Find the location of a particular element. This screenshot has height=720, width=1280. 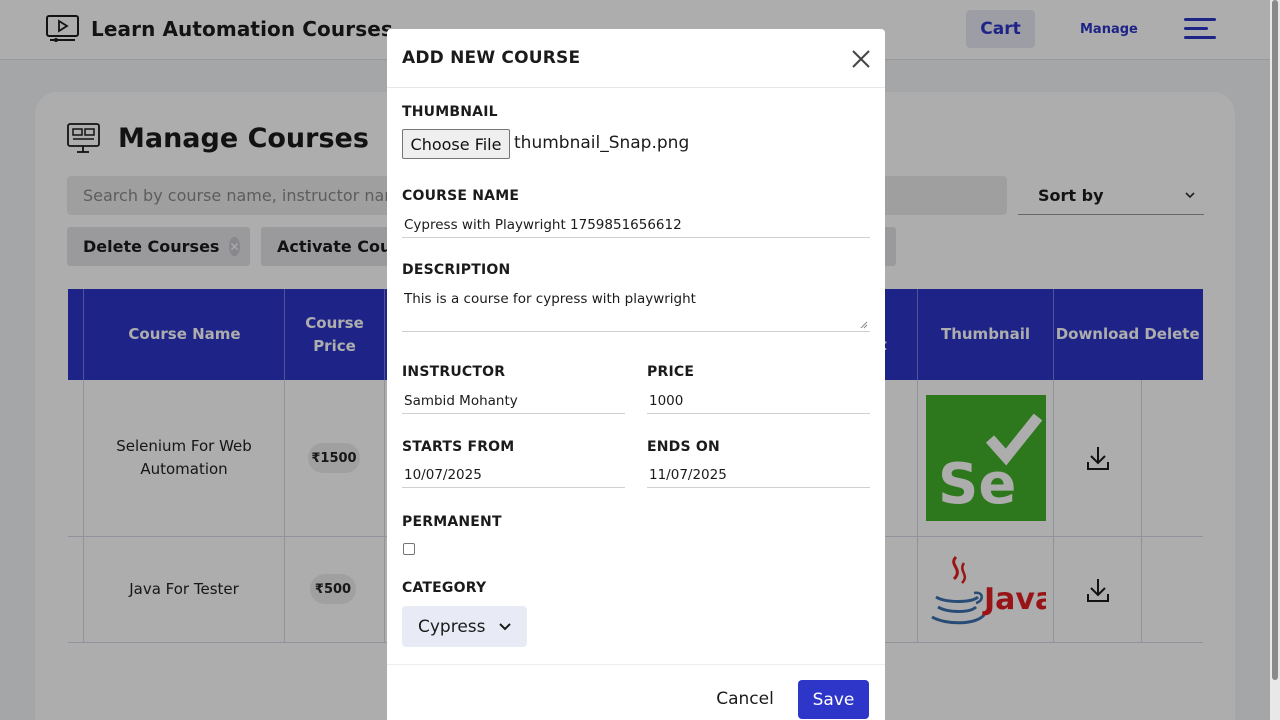

description-label: DESCRIPTION is located at coordinates (456, 270).